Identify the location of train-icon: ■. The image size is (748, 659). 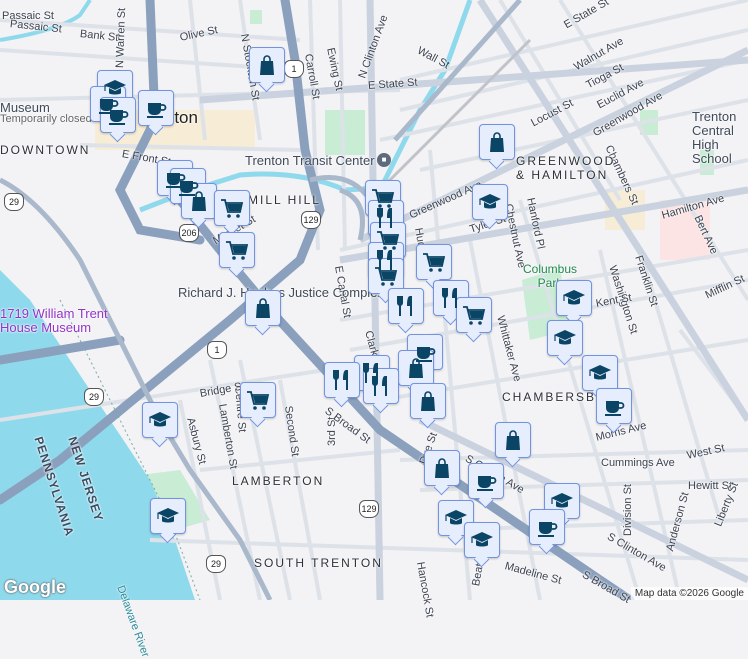
(384, 160).